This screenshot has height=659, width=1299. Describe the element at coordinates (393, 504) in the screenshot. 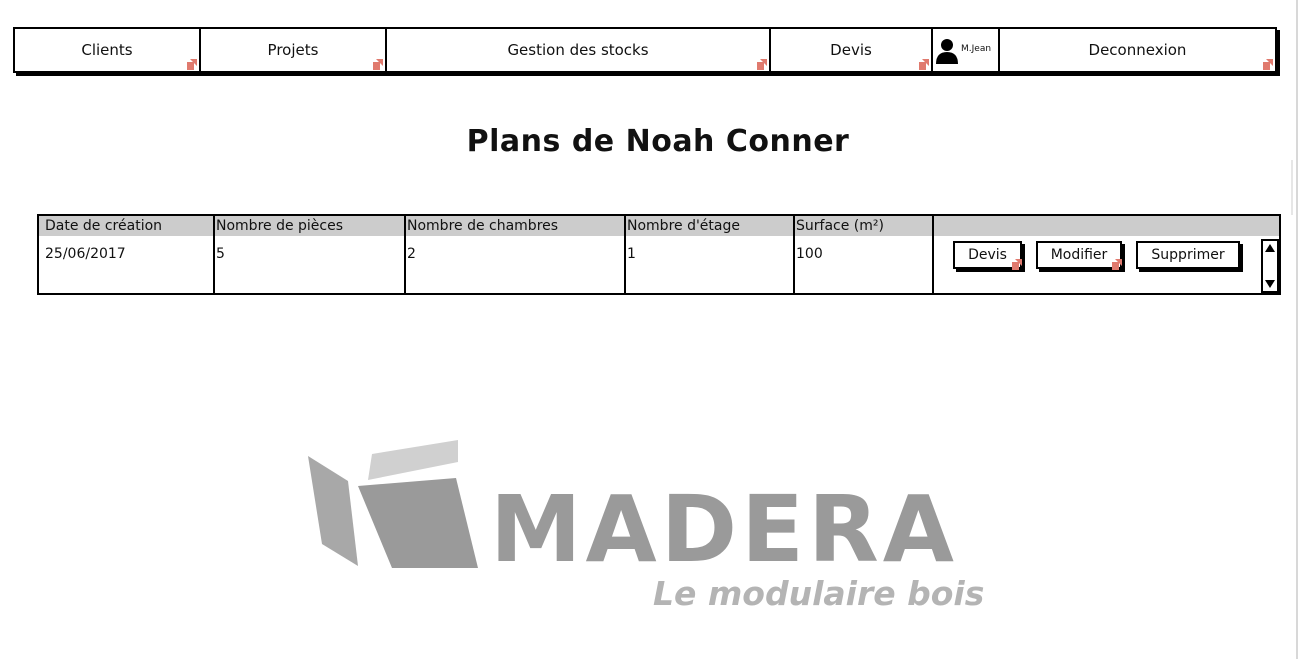

I see `logo-mark-icon` at that location.